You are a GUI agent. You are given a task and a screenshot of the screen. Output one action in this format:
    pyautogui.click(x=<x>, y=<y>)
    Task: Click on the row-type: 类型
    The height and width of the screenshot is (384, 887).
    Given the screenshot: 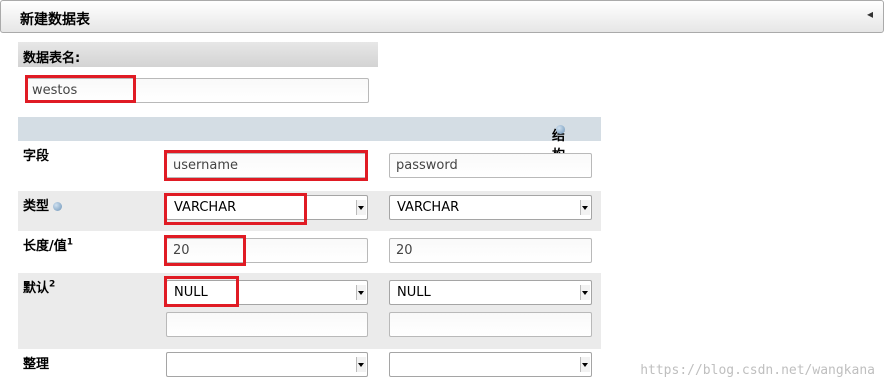 What is the action you would take?
    pyautogui.click(x=86, y=211)
    